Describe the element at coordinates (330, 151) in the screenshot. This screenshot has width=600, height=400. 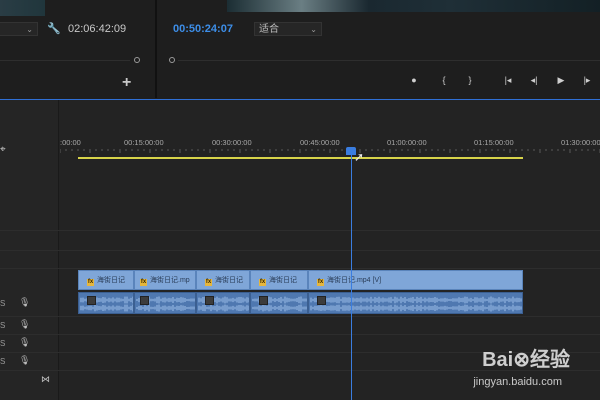
I see `time-ruler` at that location.